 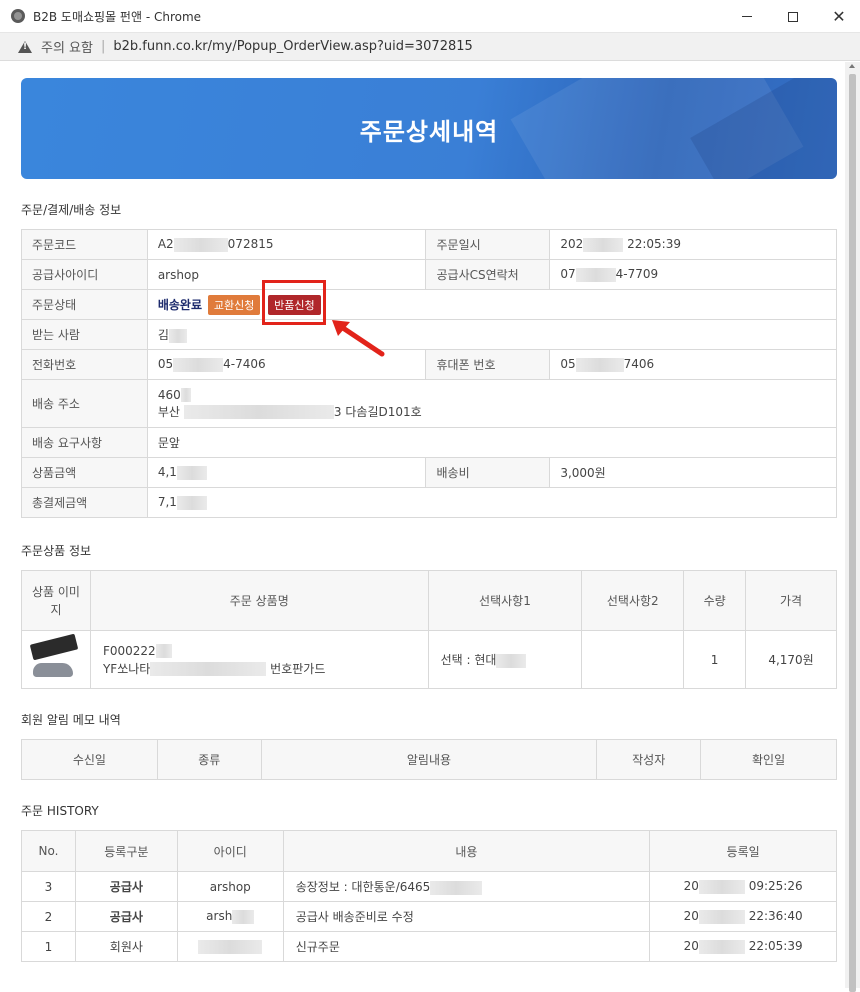 What do you see at coordinates (693, 244) in the screenshot?
I see `order-date-value: 202 22:05:39` at bounding box center [693, 244].